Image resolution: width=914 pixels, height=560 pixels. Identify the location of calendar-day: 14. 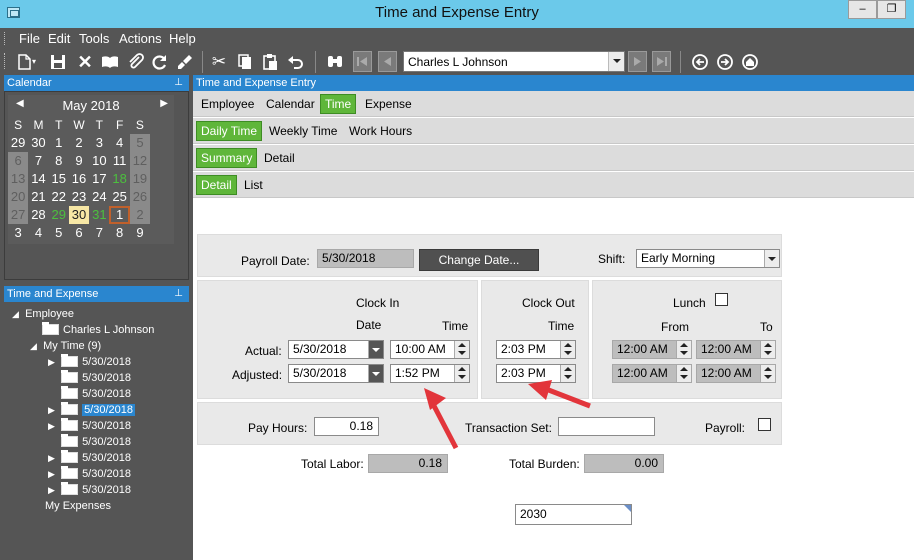
(38, 179).